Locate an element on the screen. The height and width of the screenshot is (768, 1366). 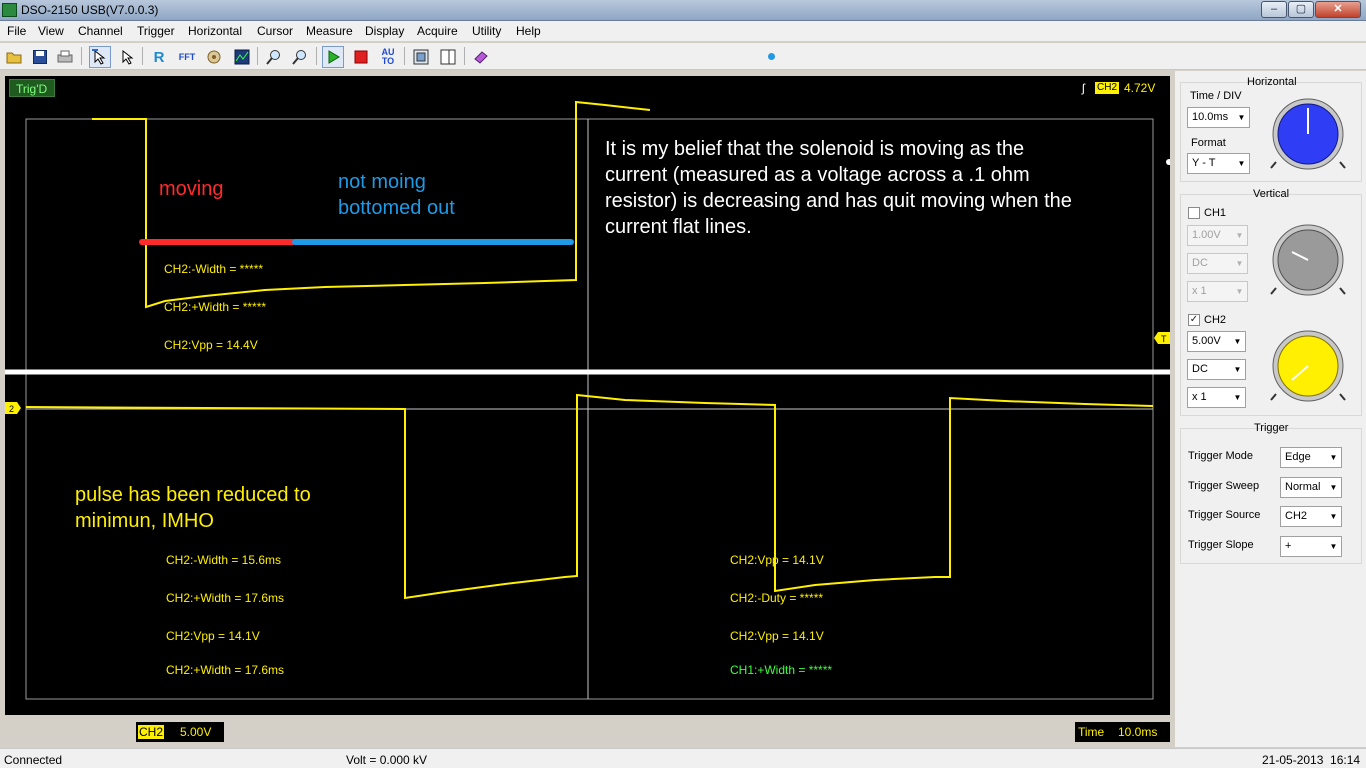
ch2-coupling-select: DC ▼ is located at coordinates (1216, 369).